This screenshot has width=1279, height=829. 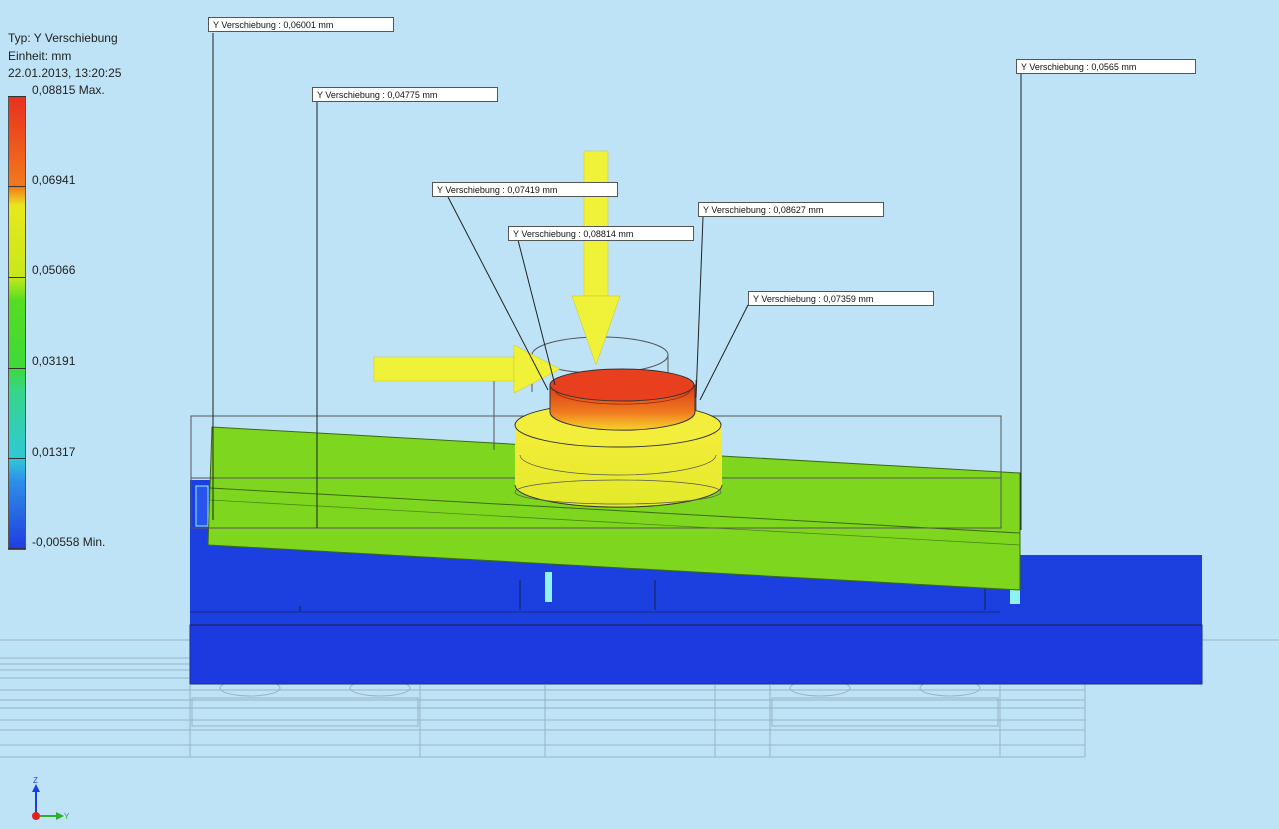 I want to click on probe-label: Y Verschiebung : 0,07419 mm, so click(x=525, y=189).